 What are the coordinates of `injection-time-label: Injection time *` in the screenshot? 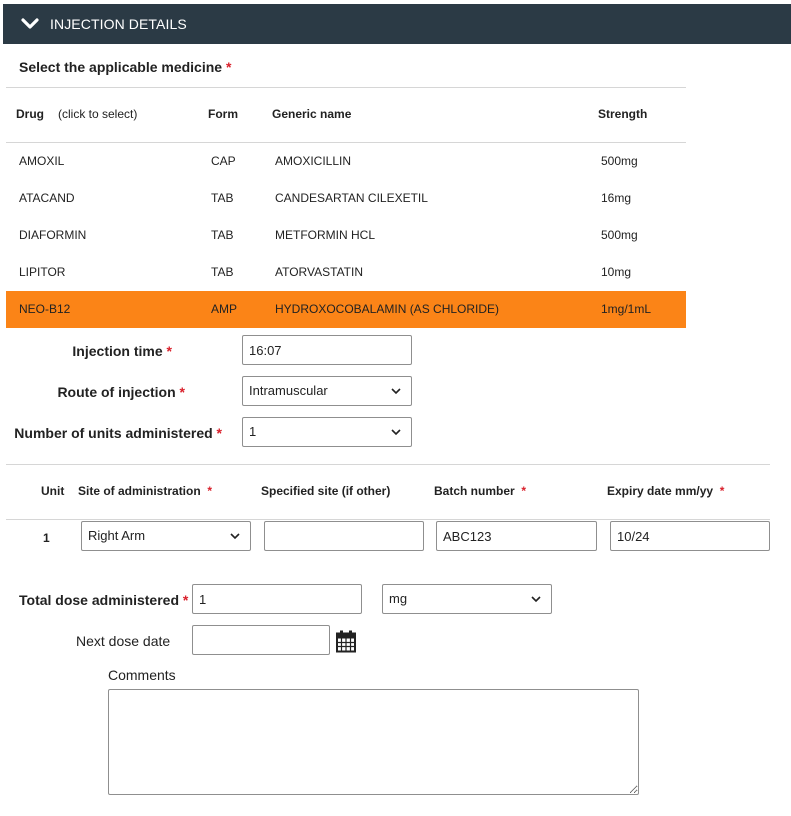 It's located at (122, 351).